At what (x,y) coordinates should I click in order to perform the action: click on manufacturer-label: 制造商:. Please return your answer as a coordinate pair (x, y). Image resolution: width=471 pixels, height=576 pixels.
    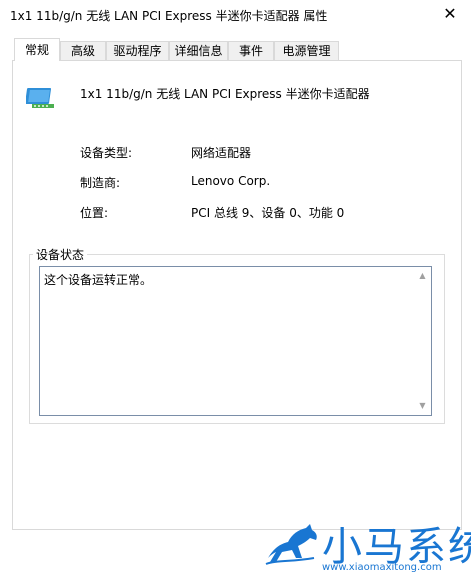
    Looking at the image, I should click on (100, 183).